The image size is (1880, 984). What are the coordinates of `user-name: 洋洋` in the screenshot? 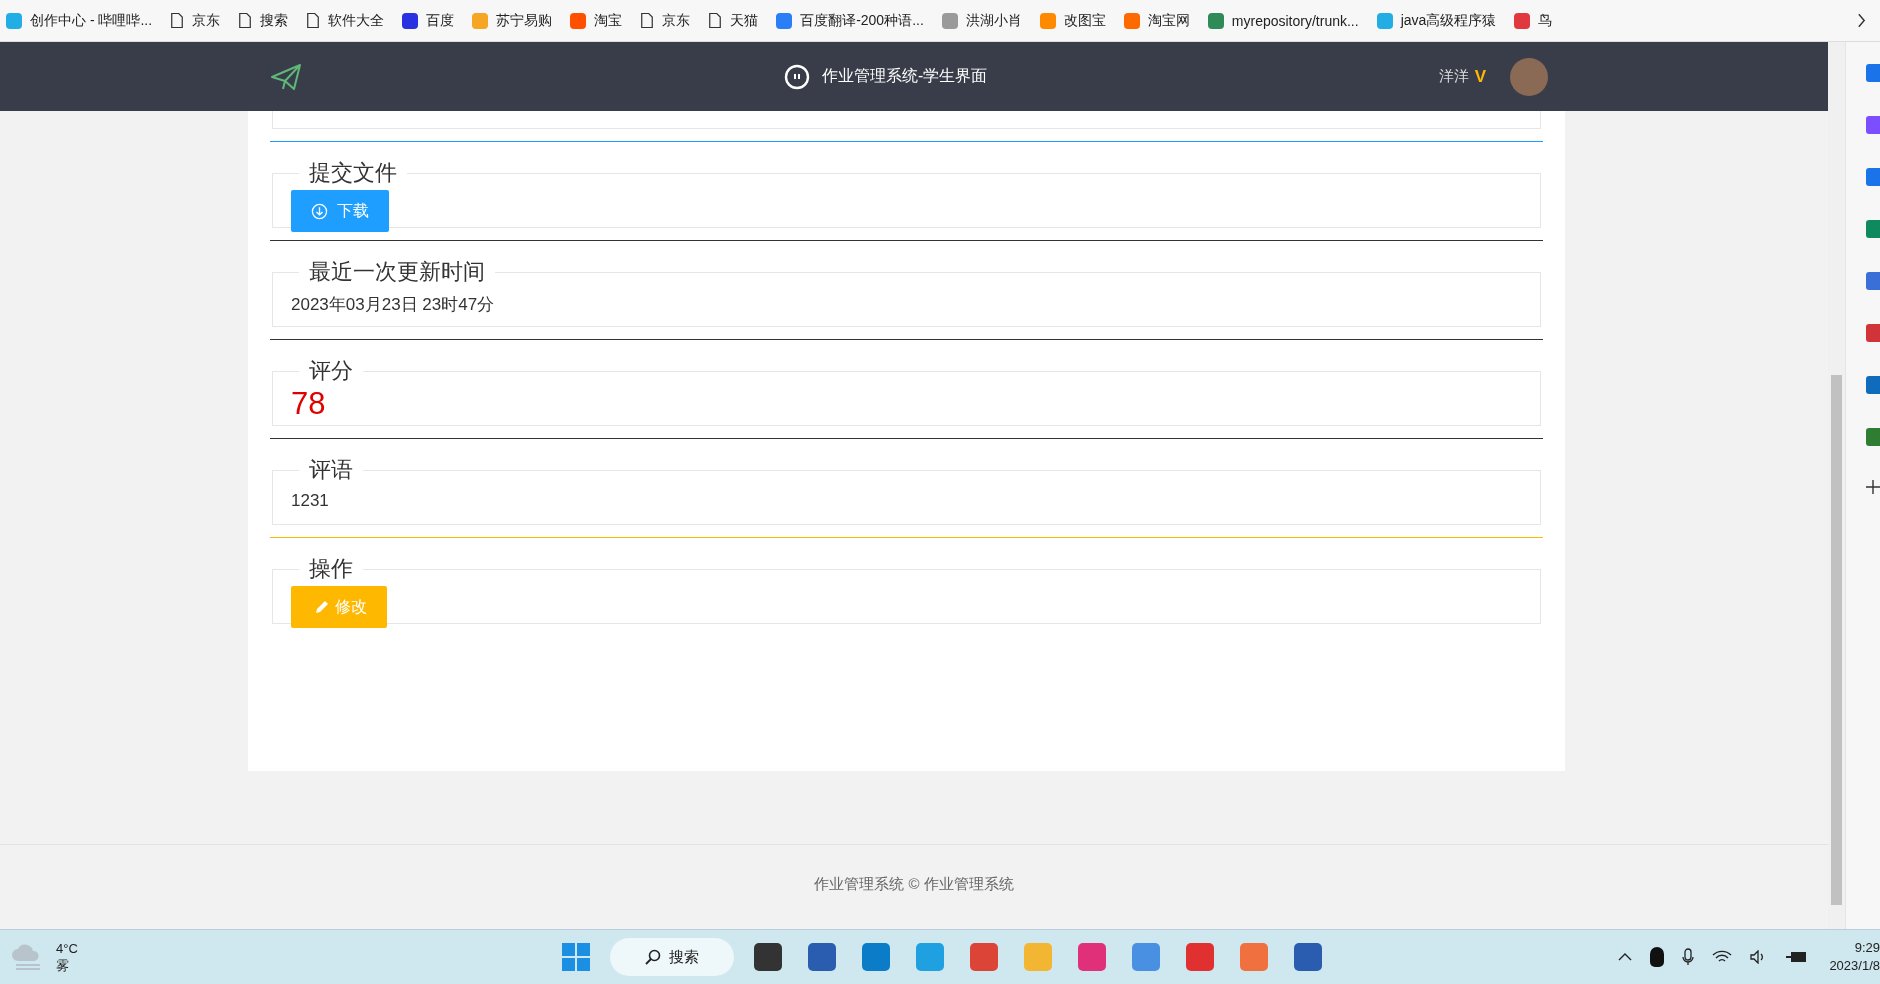 It's located at (1453, 76).